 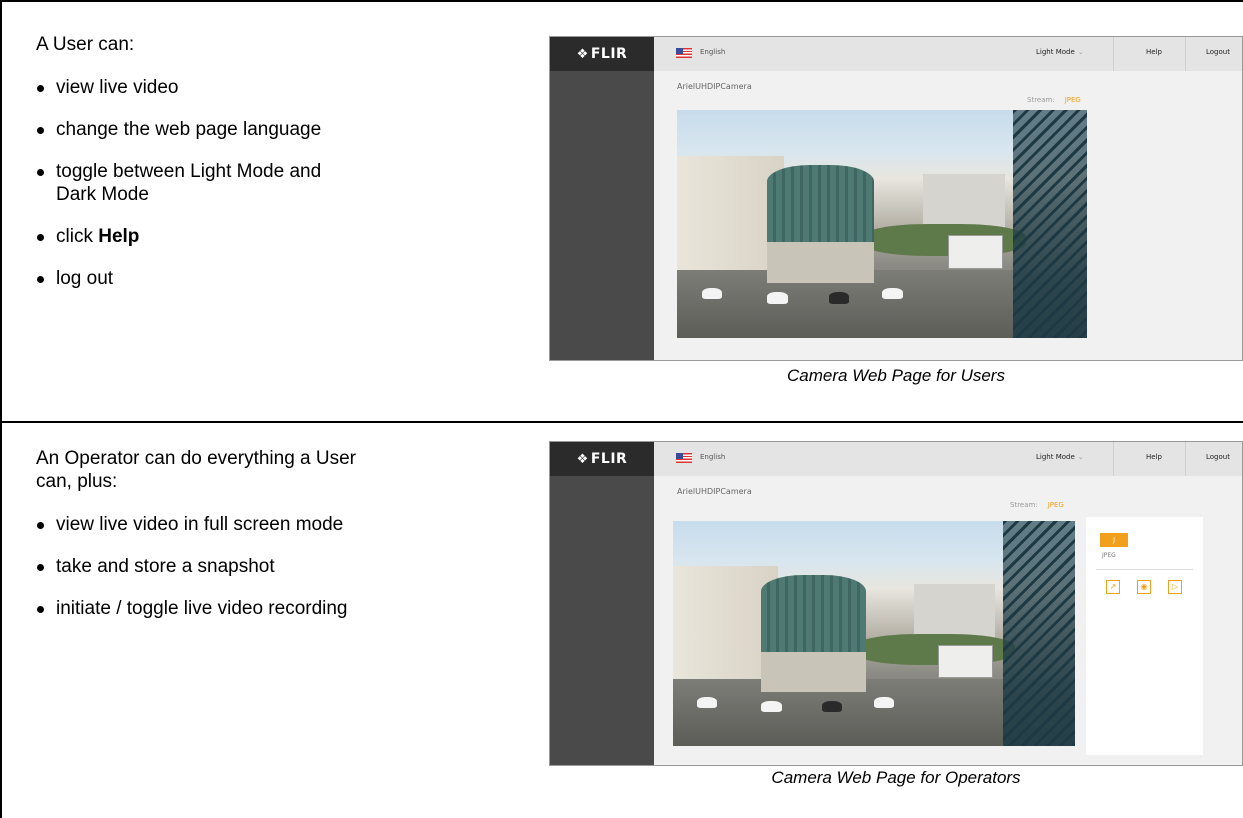 I want to click on user-caption: Camera Web Page for Users, so click(x=896, y=375).